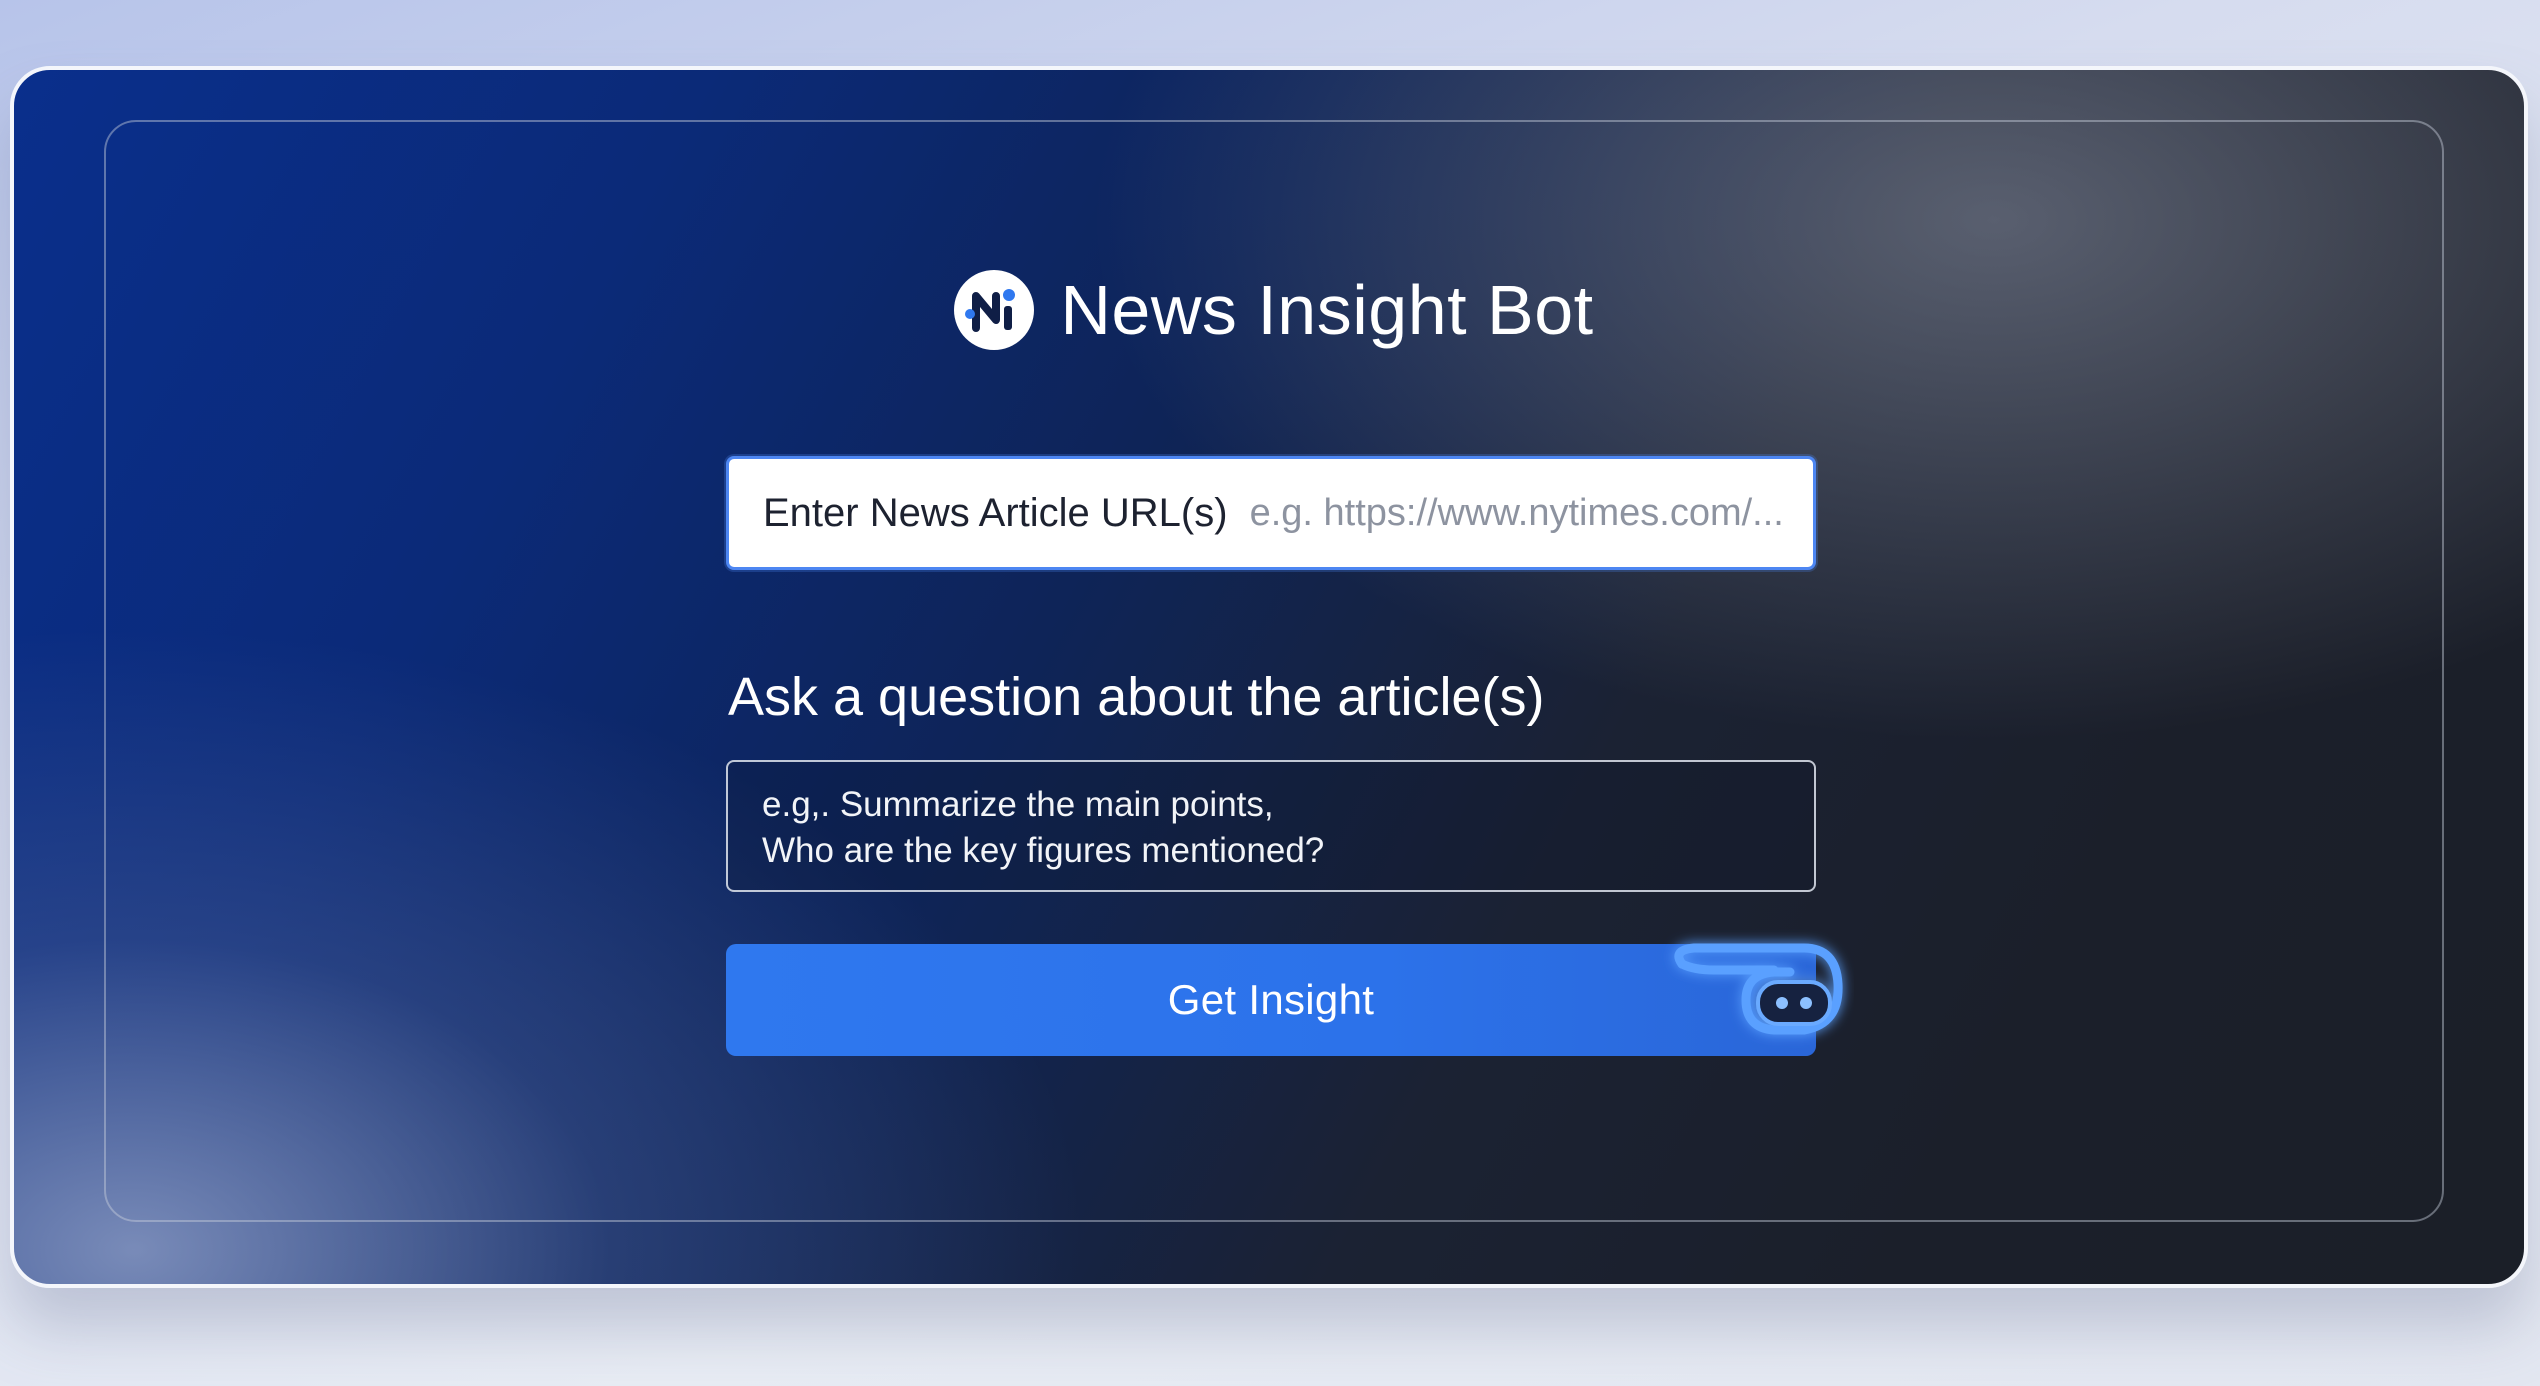  I want to click on url-field: Enter News Article URL(s), so click(1271, 513).